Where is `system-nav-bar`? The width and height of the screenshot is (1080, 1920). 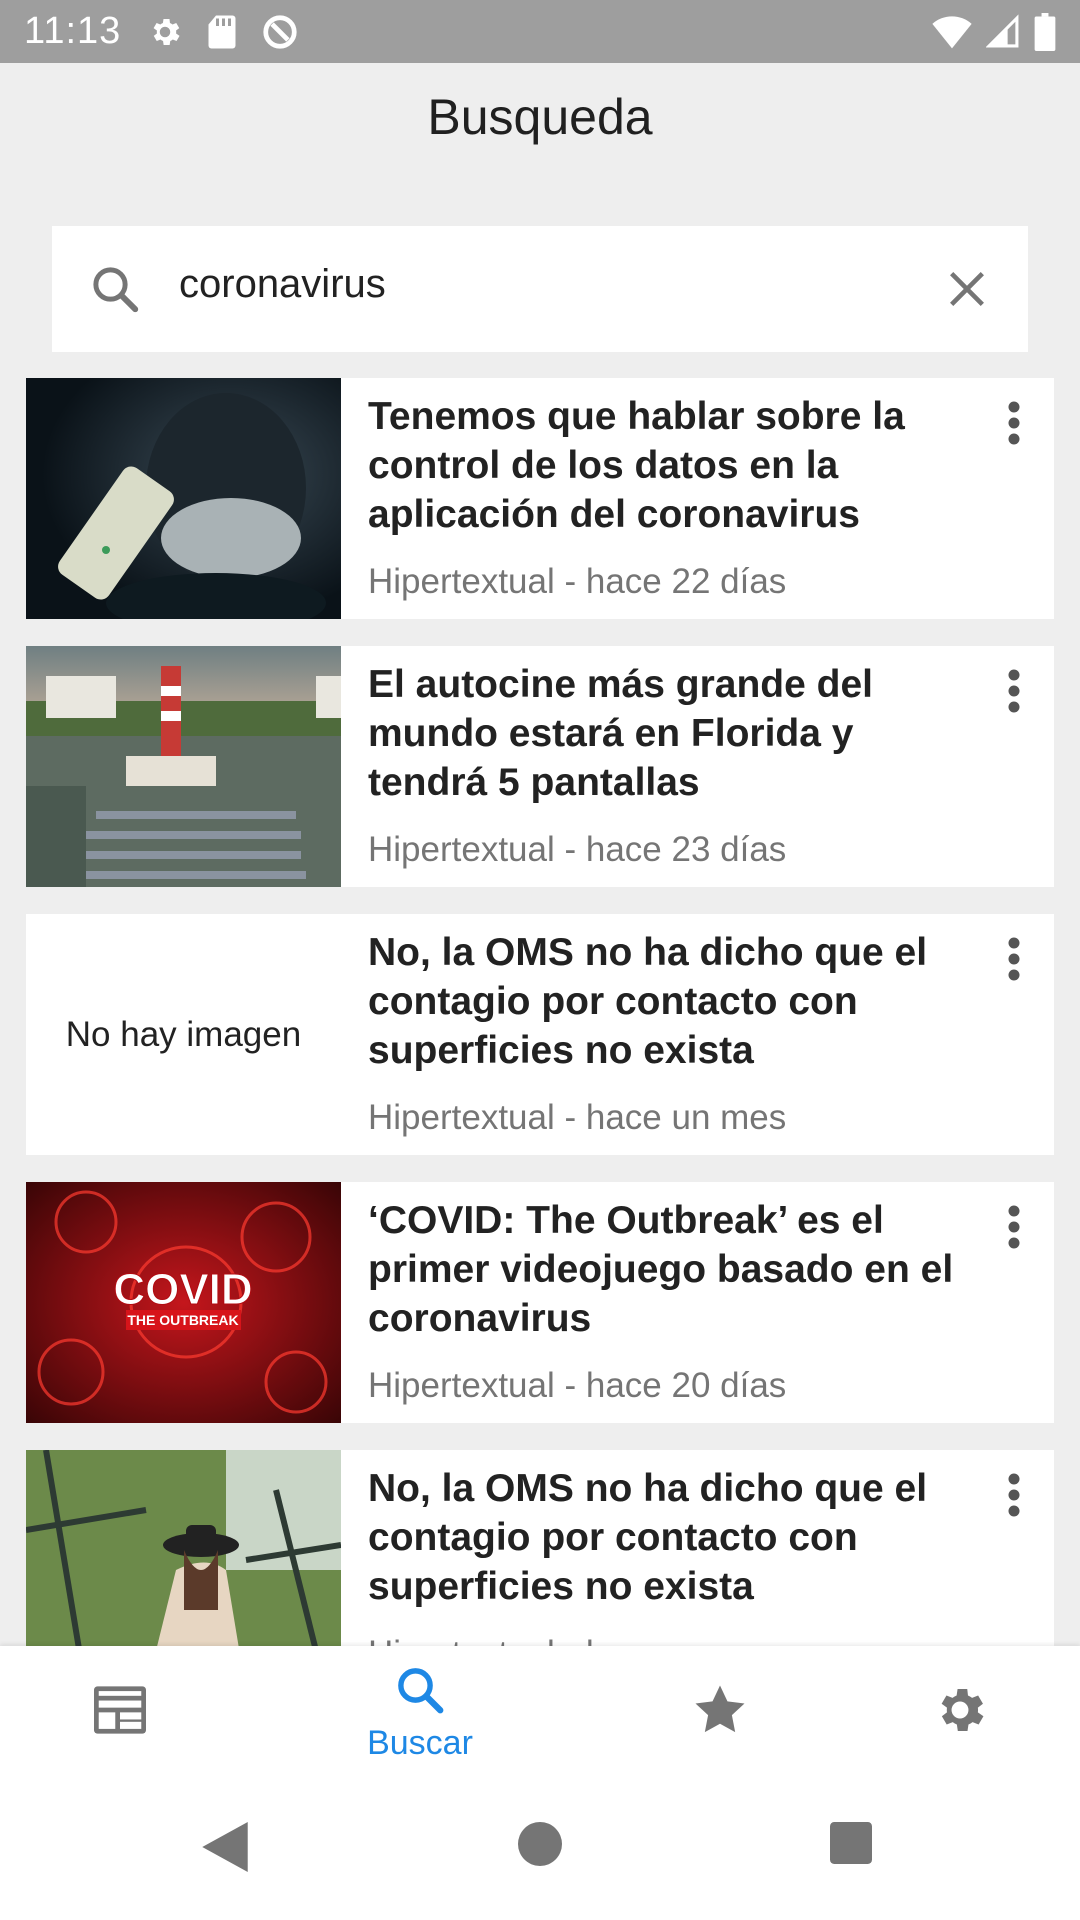 system-nav-bar is located at coordinates (540, 1850).